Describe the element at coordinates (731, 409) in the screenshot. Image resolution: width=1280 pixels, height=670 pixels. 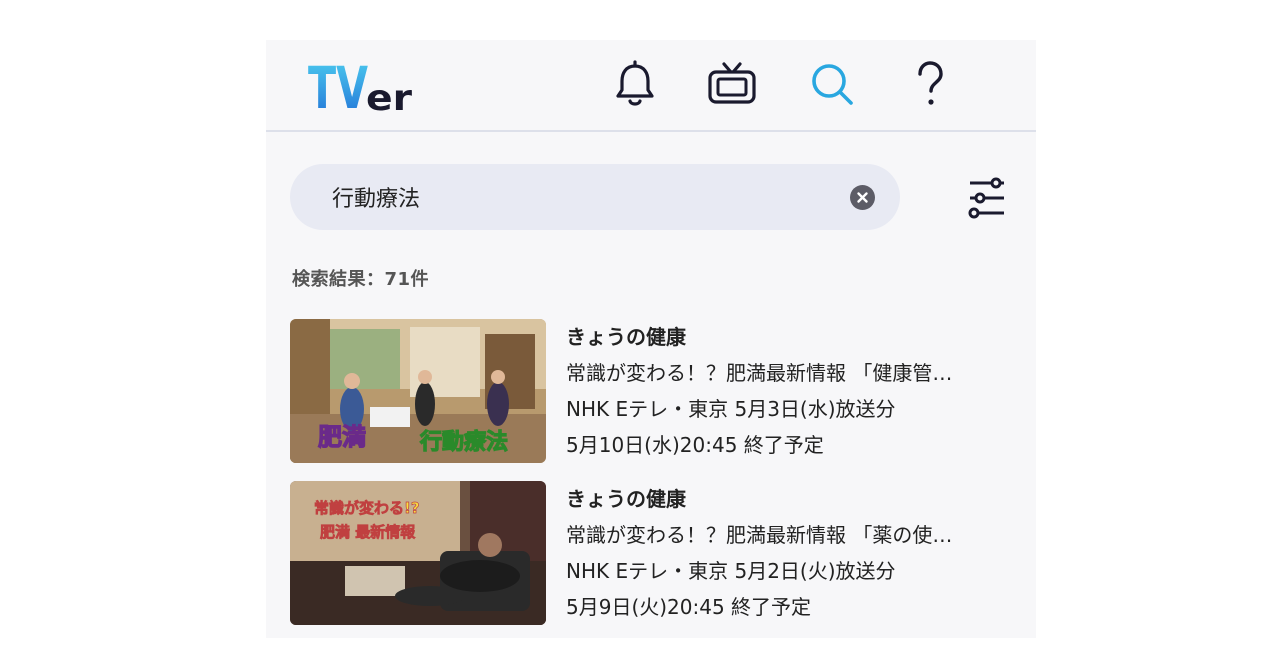
I see `broadcast-info: NHK Eテレ・東京 5月3日(水)放送分` at that location.